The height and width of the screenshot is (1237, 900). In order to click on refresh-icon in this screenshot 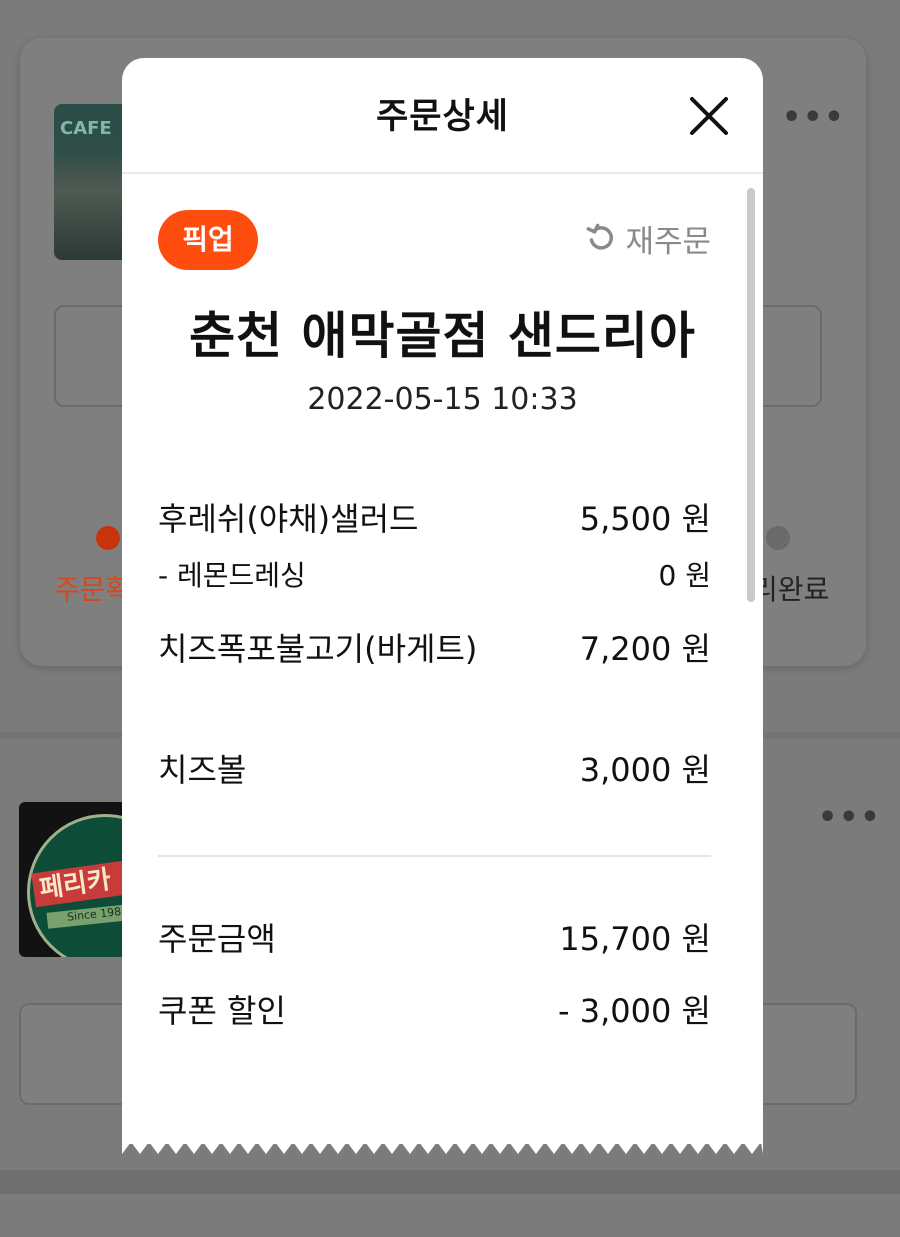, I will do `click(600, 236)`.